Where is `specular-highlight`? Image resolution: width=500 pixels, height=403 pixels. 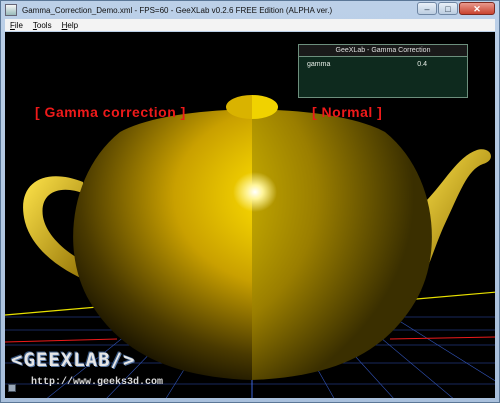 specular-highlight is located at coordinates (255, 192).